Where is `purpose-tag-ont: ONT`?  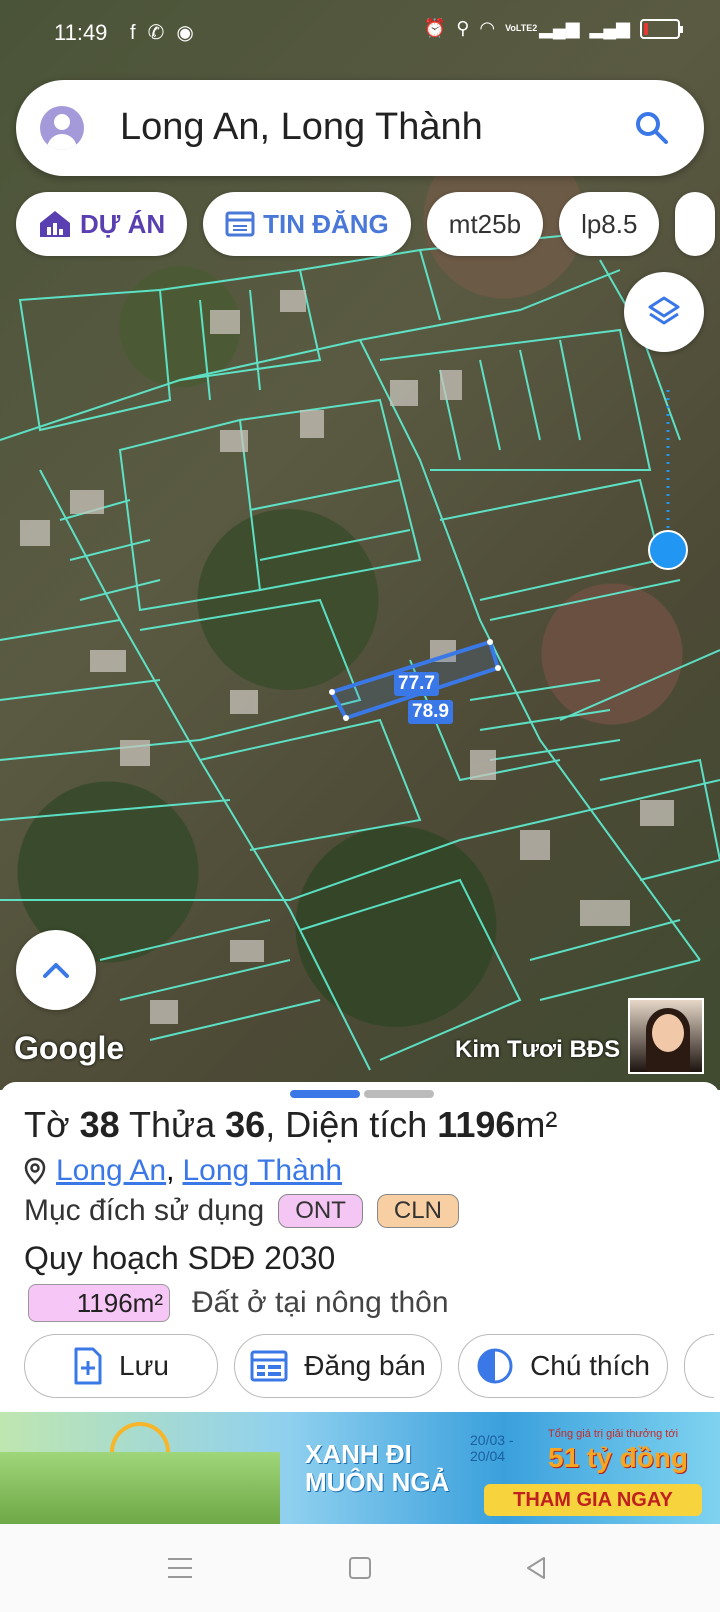
purpose-tag-ont: ONT is located at coordinates (320, 1211).